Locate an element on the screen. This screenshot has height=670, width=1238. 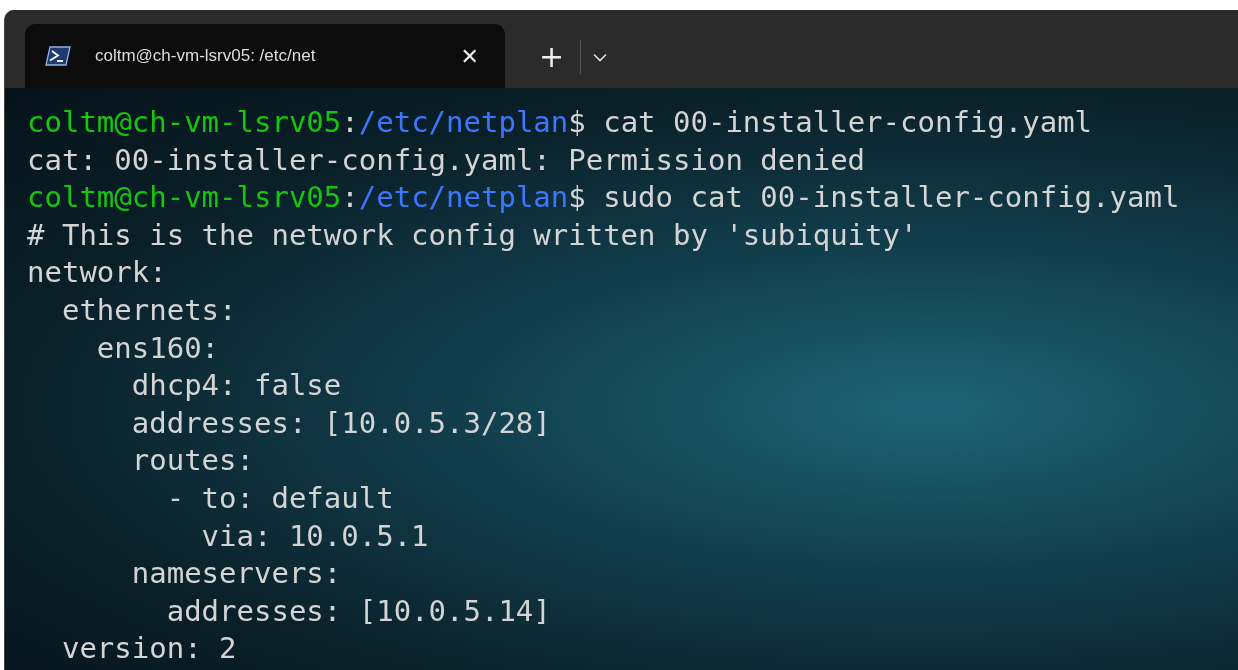
output-line: addresses: [10.0.5.14] is located at coordinates (358, 611).